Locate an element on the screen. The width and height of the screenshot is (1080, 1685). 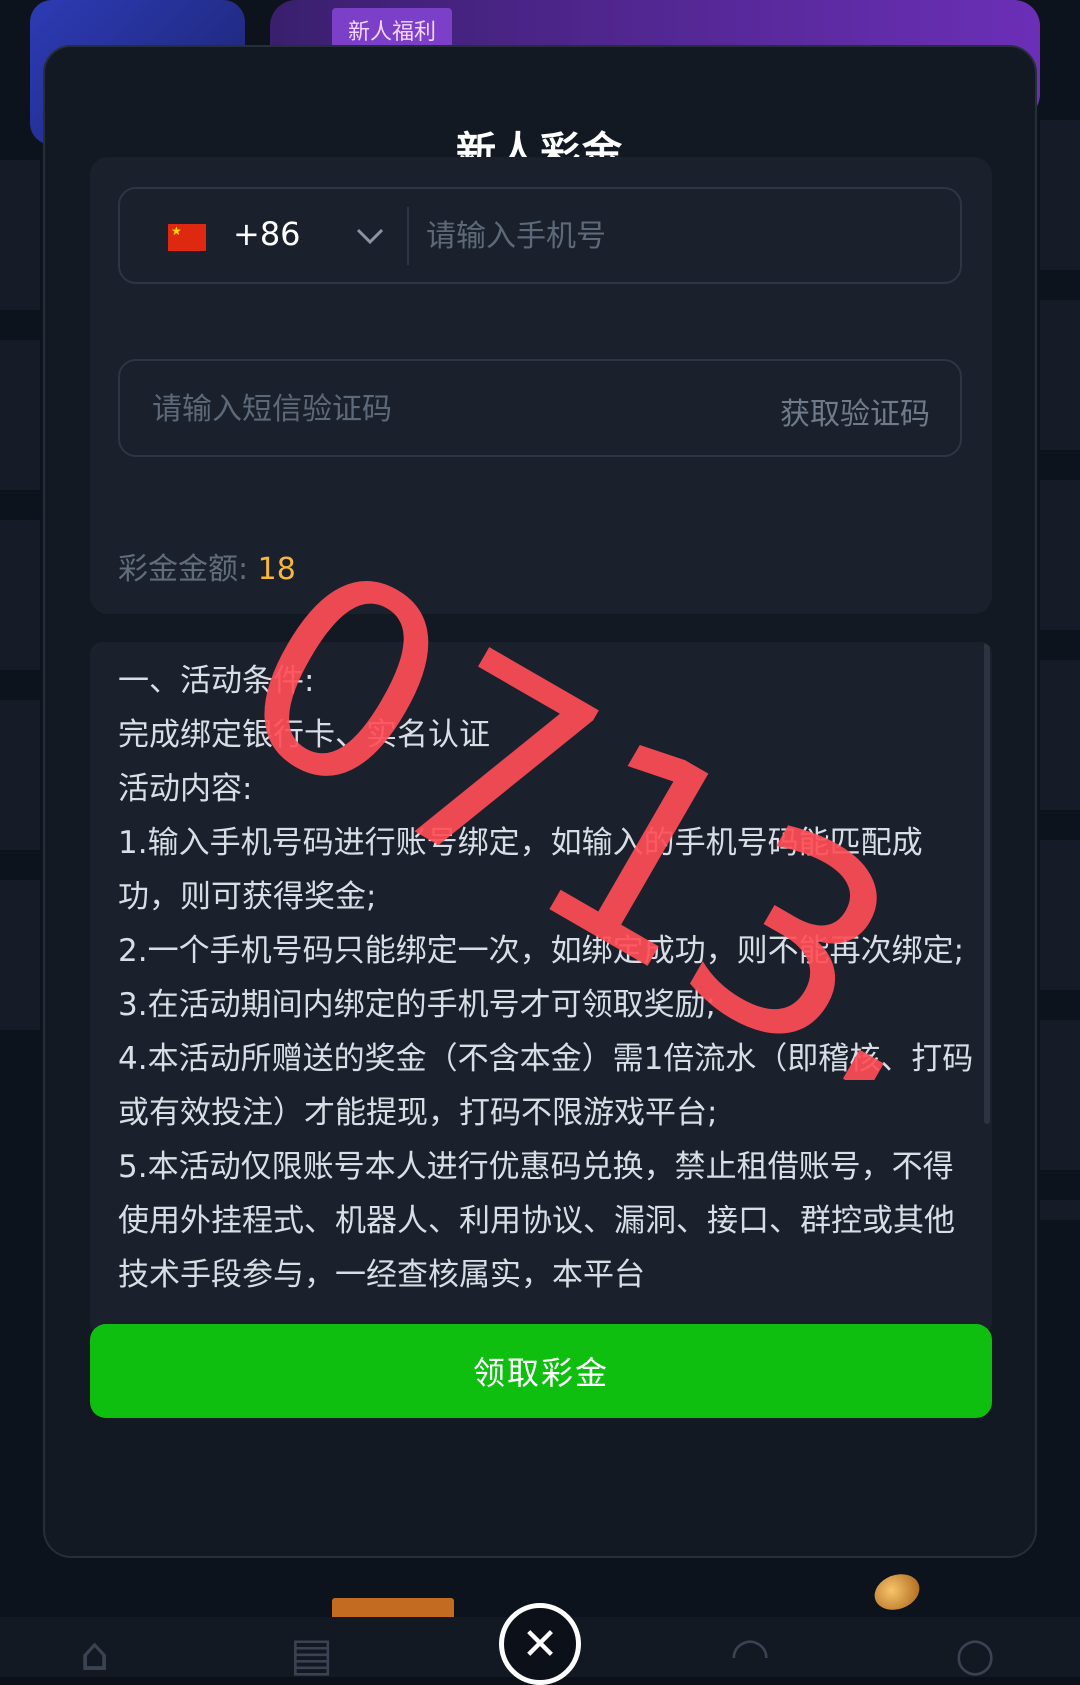
flag-star-icon: ★ is located at coordinates (176, 231).